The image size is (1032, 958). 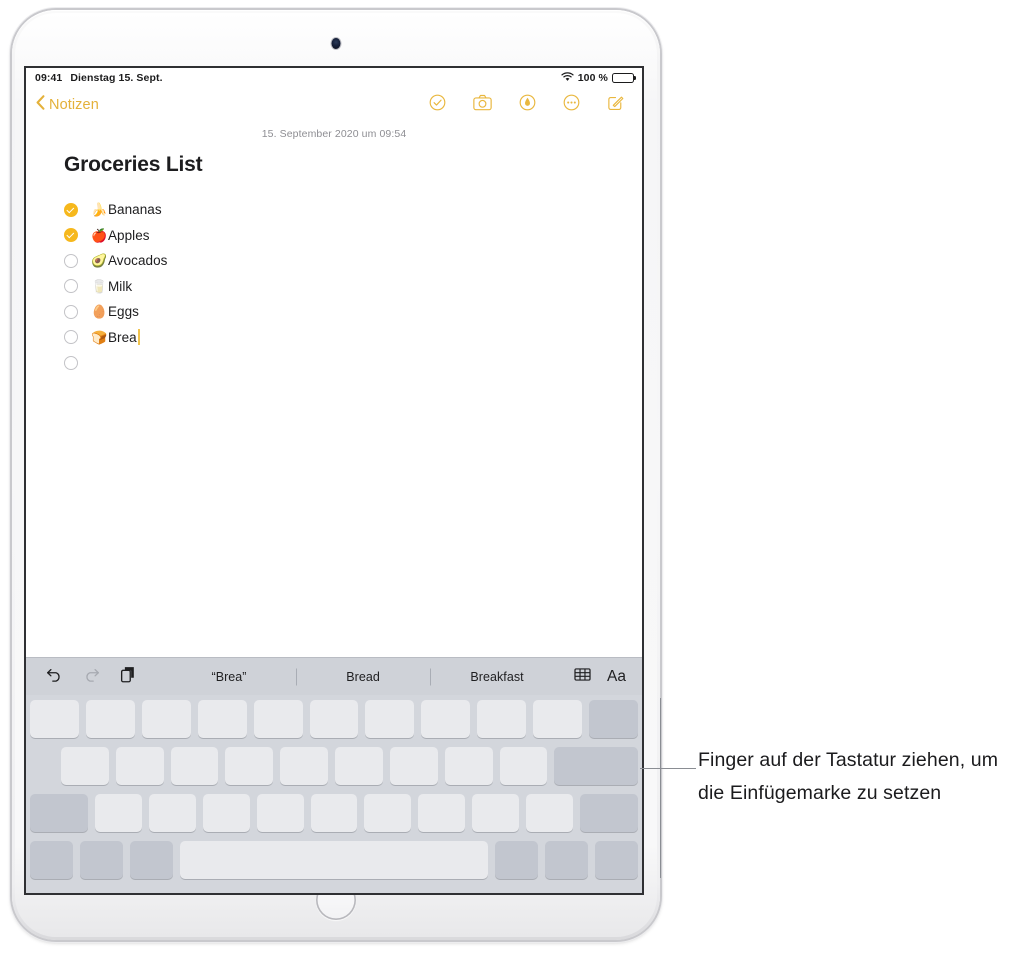 What do you see at coordinates (592, 78) in the screenshot?
I see `battery-percent-label: 100 %` at bounding box center [592, 78].